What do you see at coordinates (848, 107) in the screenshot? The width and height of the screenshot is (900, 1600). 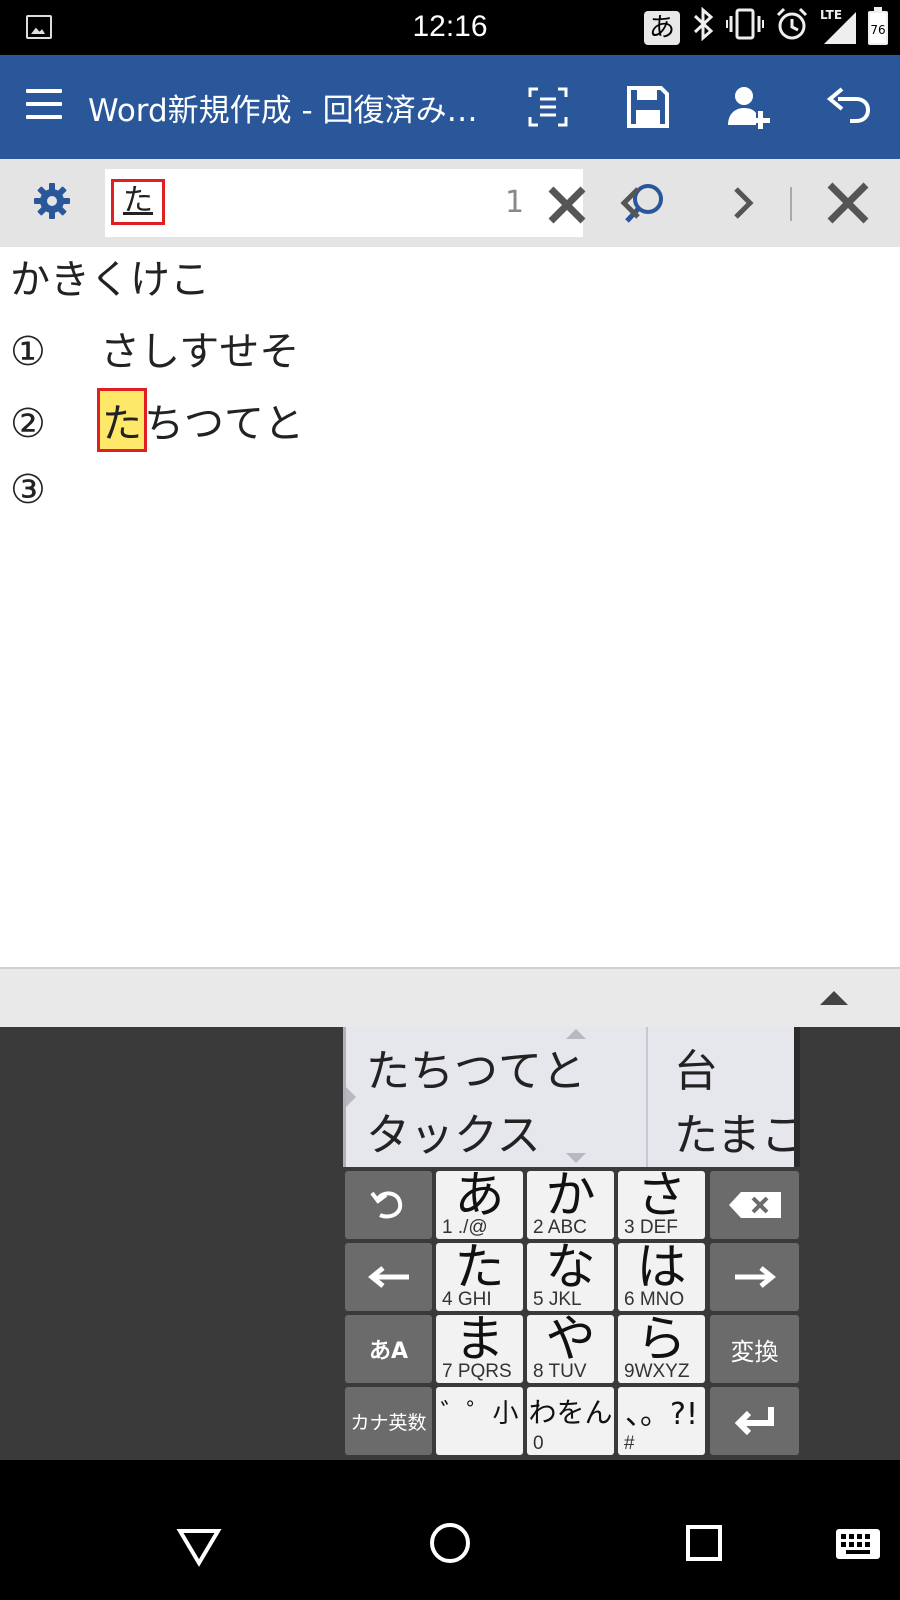 I see `undo-icon` at bounding box center [848, 107].